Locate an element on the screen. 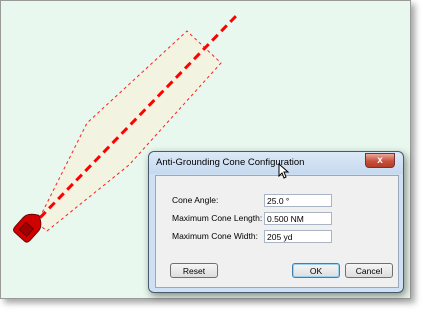 The height and width of the screenshot is (313, 423). close-button: x is located at coordinates (380, 160).